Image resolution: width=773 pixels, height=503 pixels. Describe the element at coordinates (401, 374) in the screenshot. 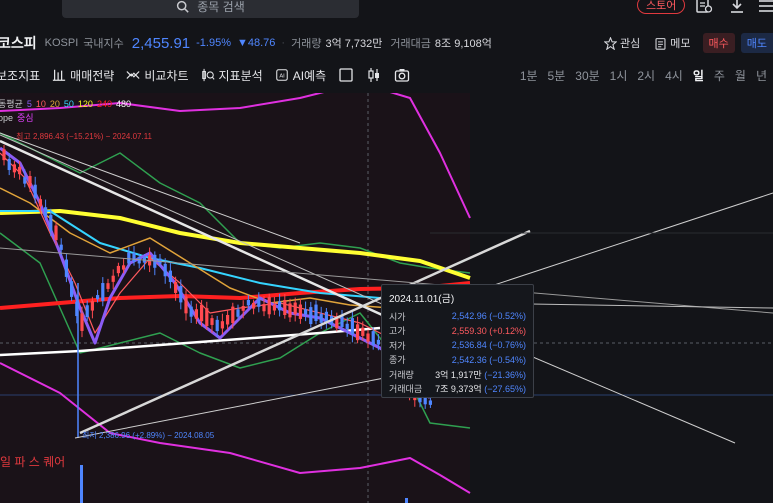

I see `tooltip-label: 거래량` at that location.